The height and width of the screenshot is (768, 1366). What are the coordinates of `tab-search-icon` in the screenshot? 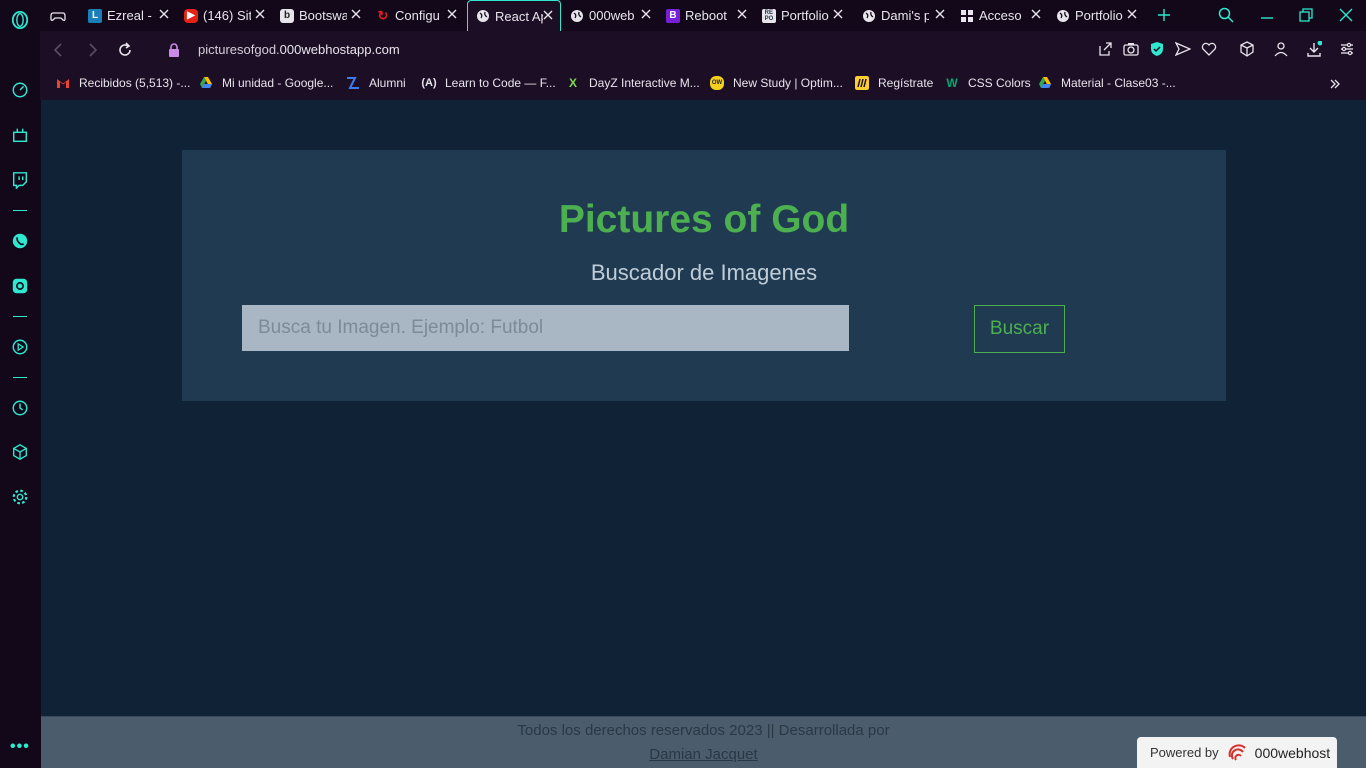 It's located at (1226, 15).